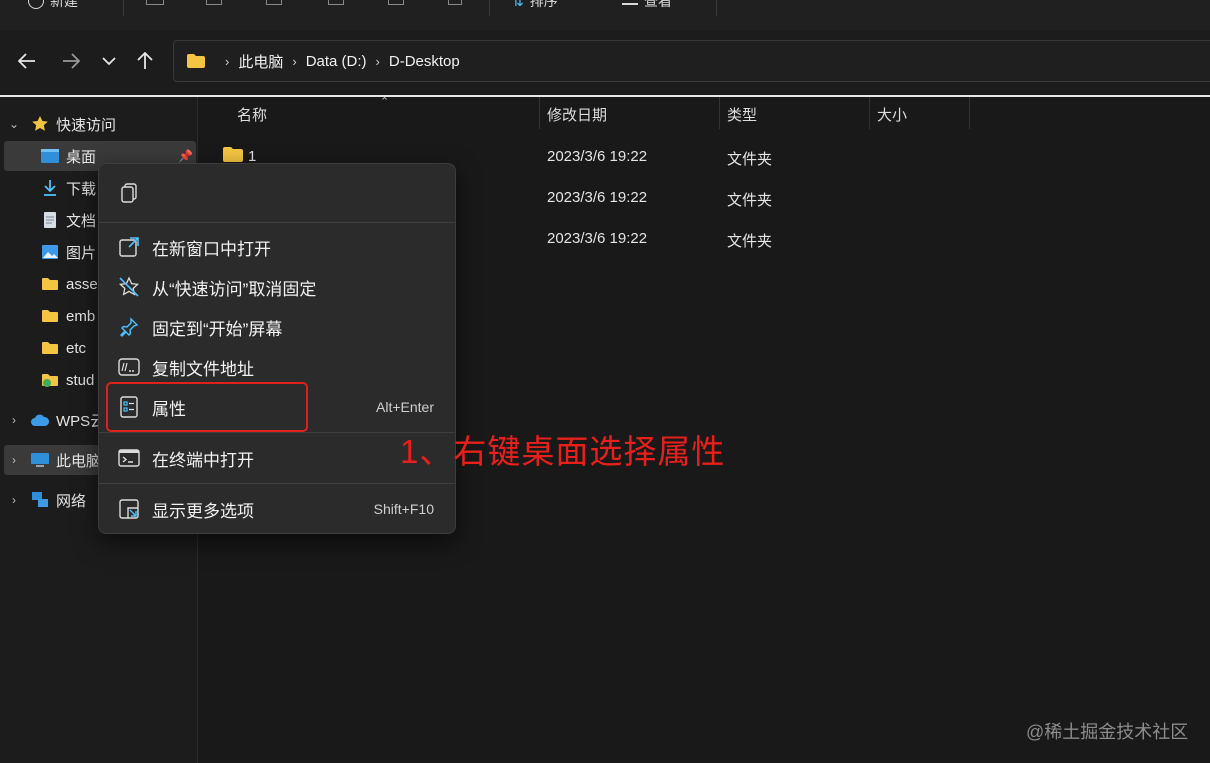  What do you see at coordinates (86, 125) in the screenshot?
I see `sidebar-label: 快速访问` at bounding box center [86, 125].